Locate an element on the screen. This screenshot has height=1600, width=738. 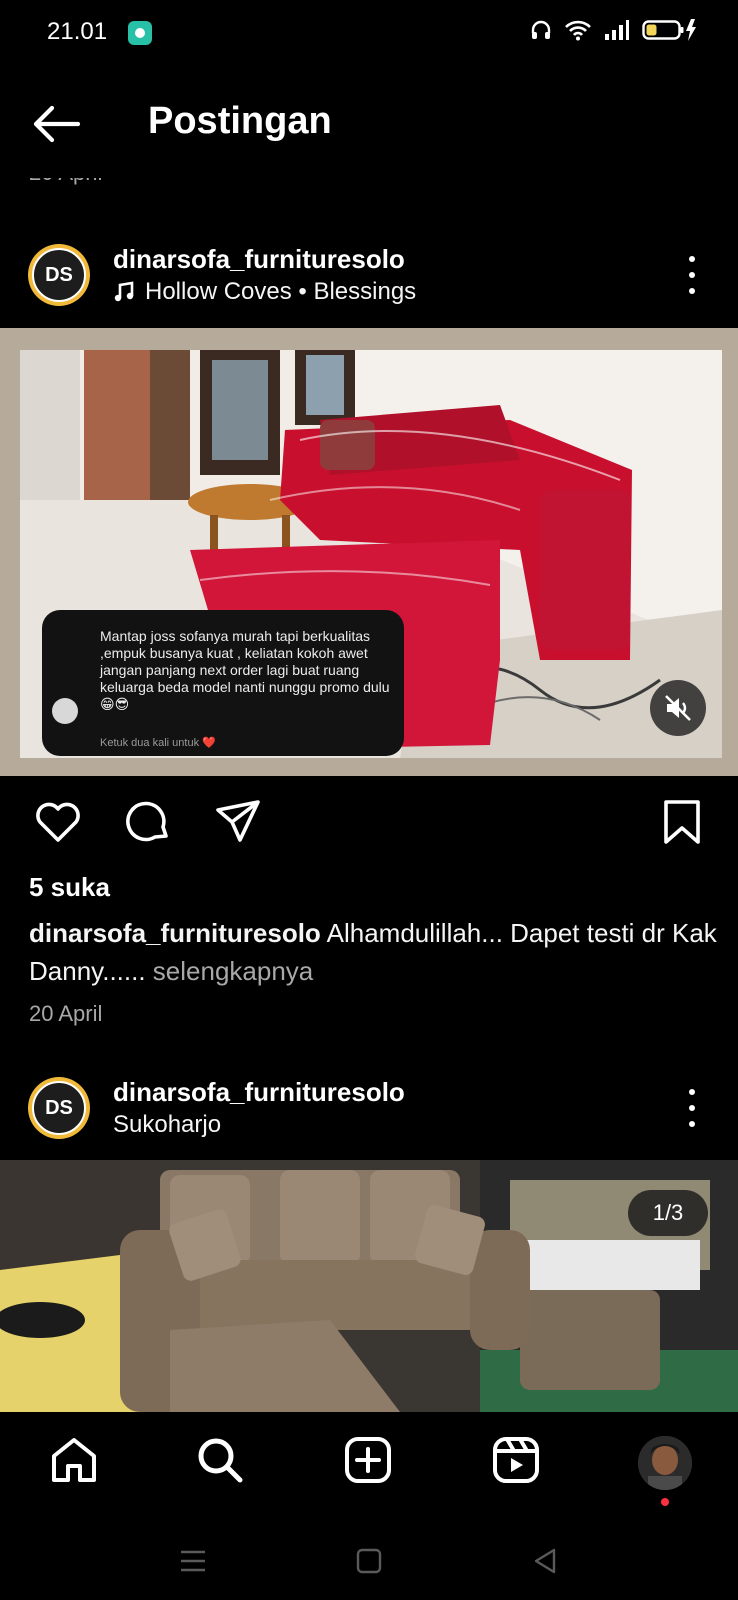
mute-button is located at coordinates (678, 708).